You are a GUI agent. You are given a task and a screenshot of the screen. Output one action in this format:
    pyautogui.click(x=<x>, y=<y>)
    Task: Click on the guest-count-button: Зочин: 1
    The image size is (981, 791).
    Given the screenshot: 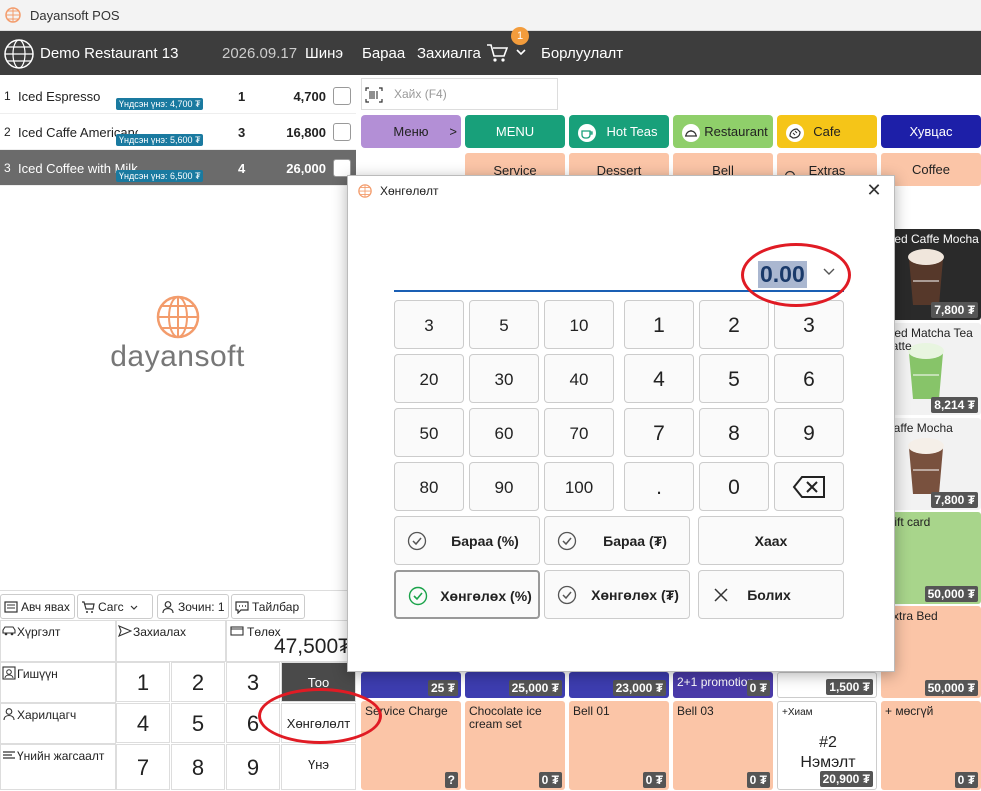 What is the action you would take?
    pyautogui.click(x=193, y=606)
    